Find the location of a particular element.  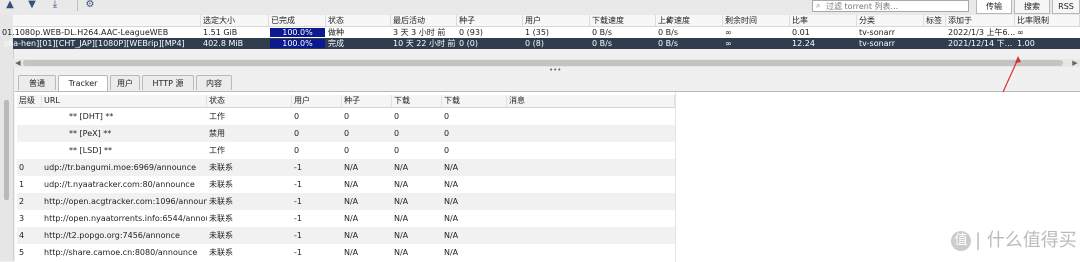

side-scrollbar-thumb is located at coordinates (6, 150).